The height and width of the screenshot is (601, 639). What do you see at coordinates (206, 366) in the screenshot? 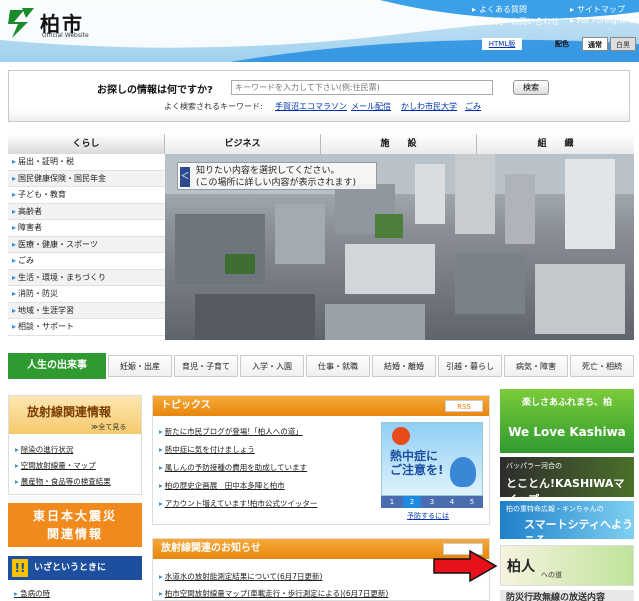
I see `life-childcare: 育児・子育て` at bounding box center [206, 366].